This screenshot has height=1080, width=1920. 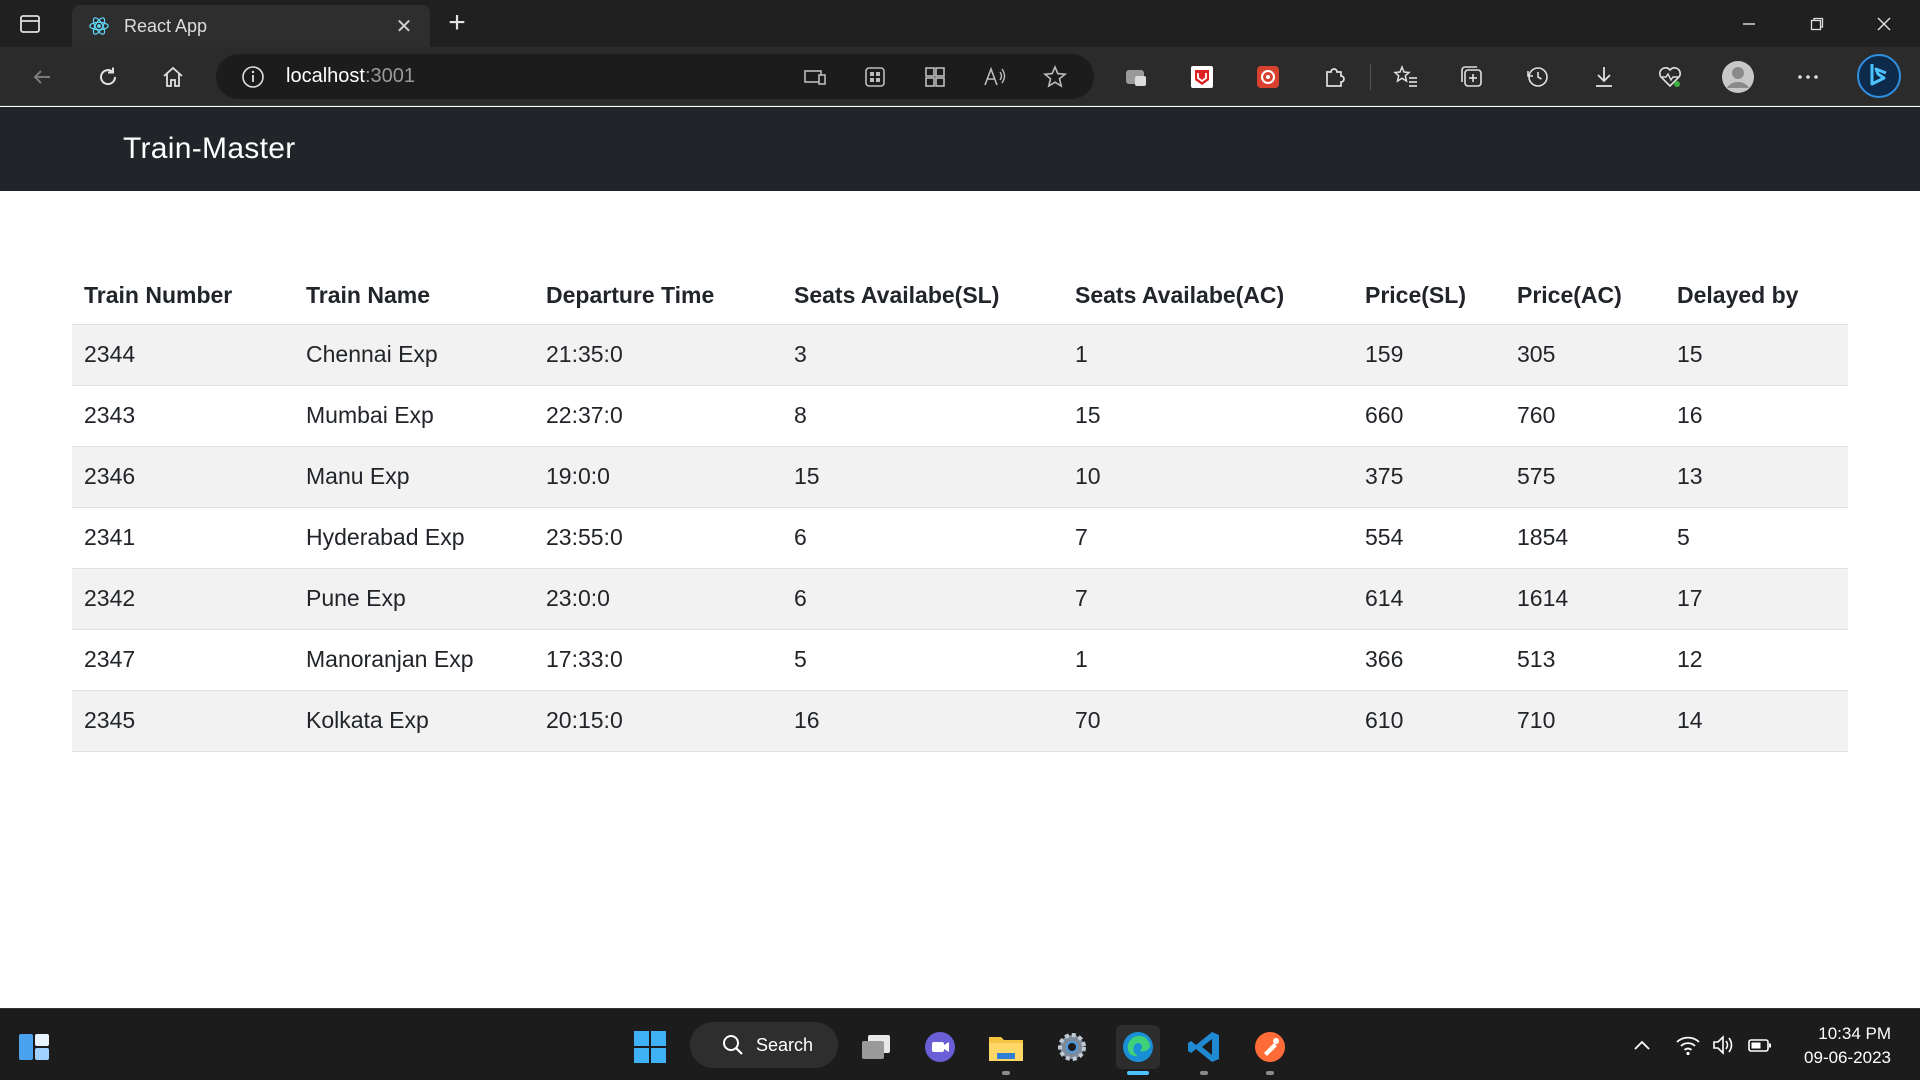 I want to click on file-explorer-icon, so click(x=1006, y=1050).